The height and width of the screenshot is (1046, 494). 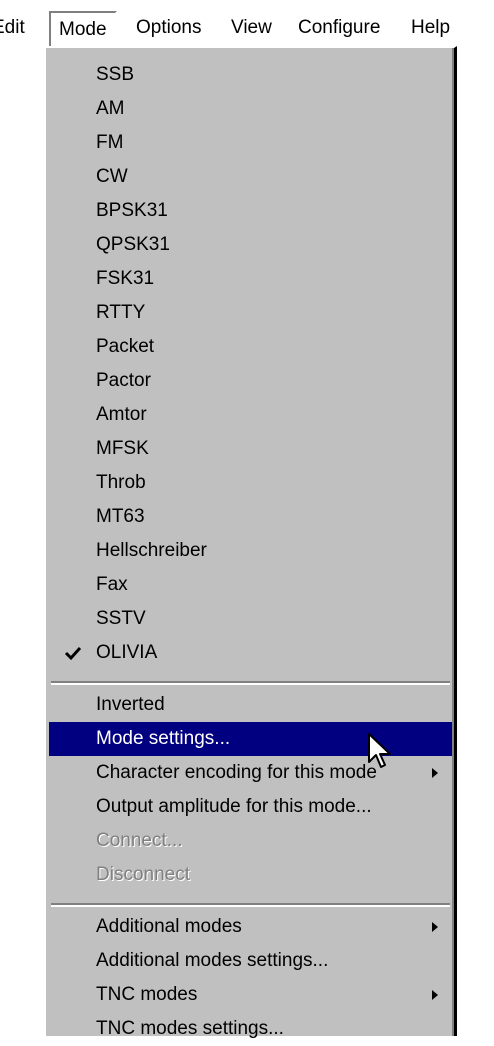 I want to click on menu-help: Help, so click(x=430, y=28).